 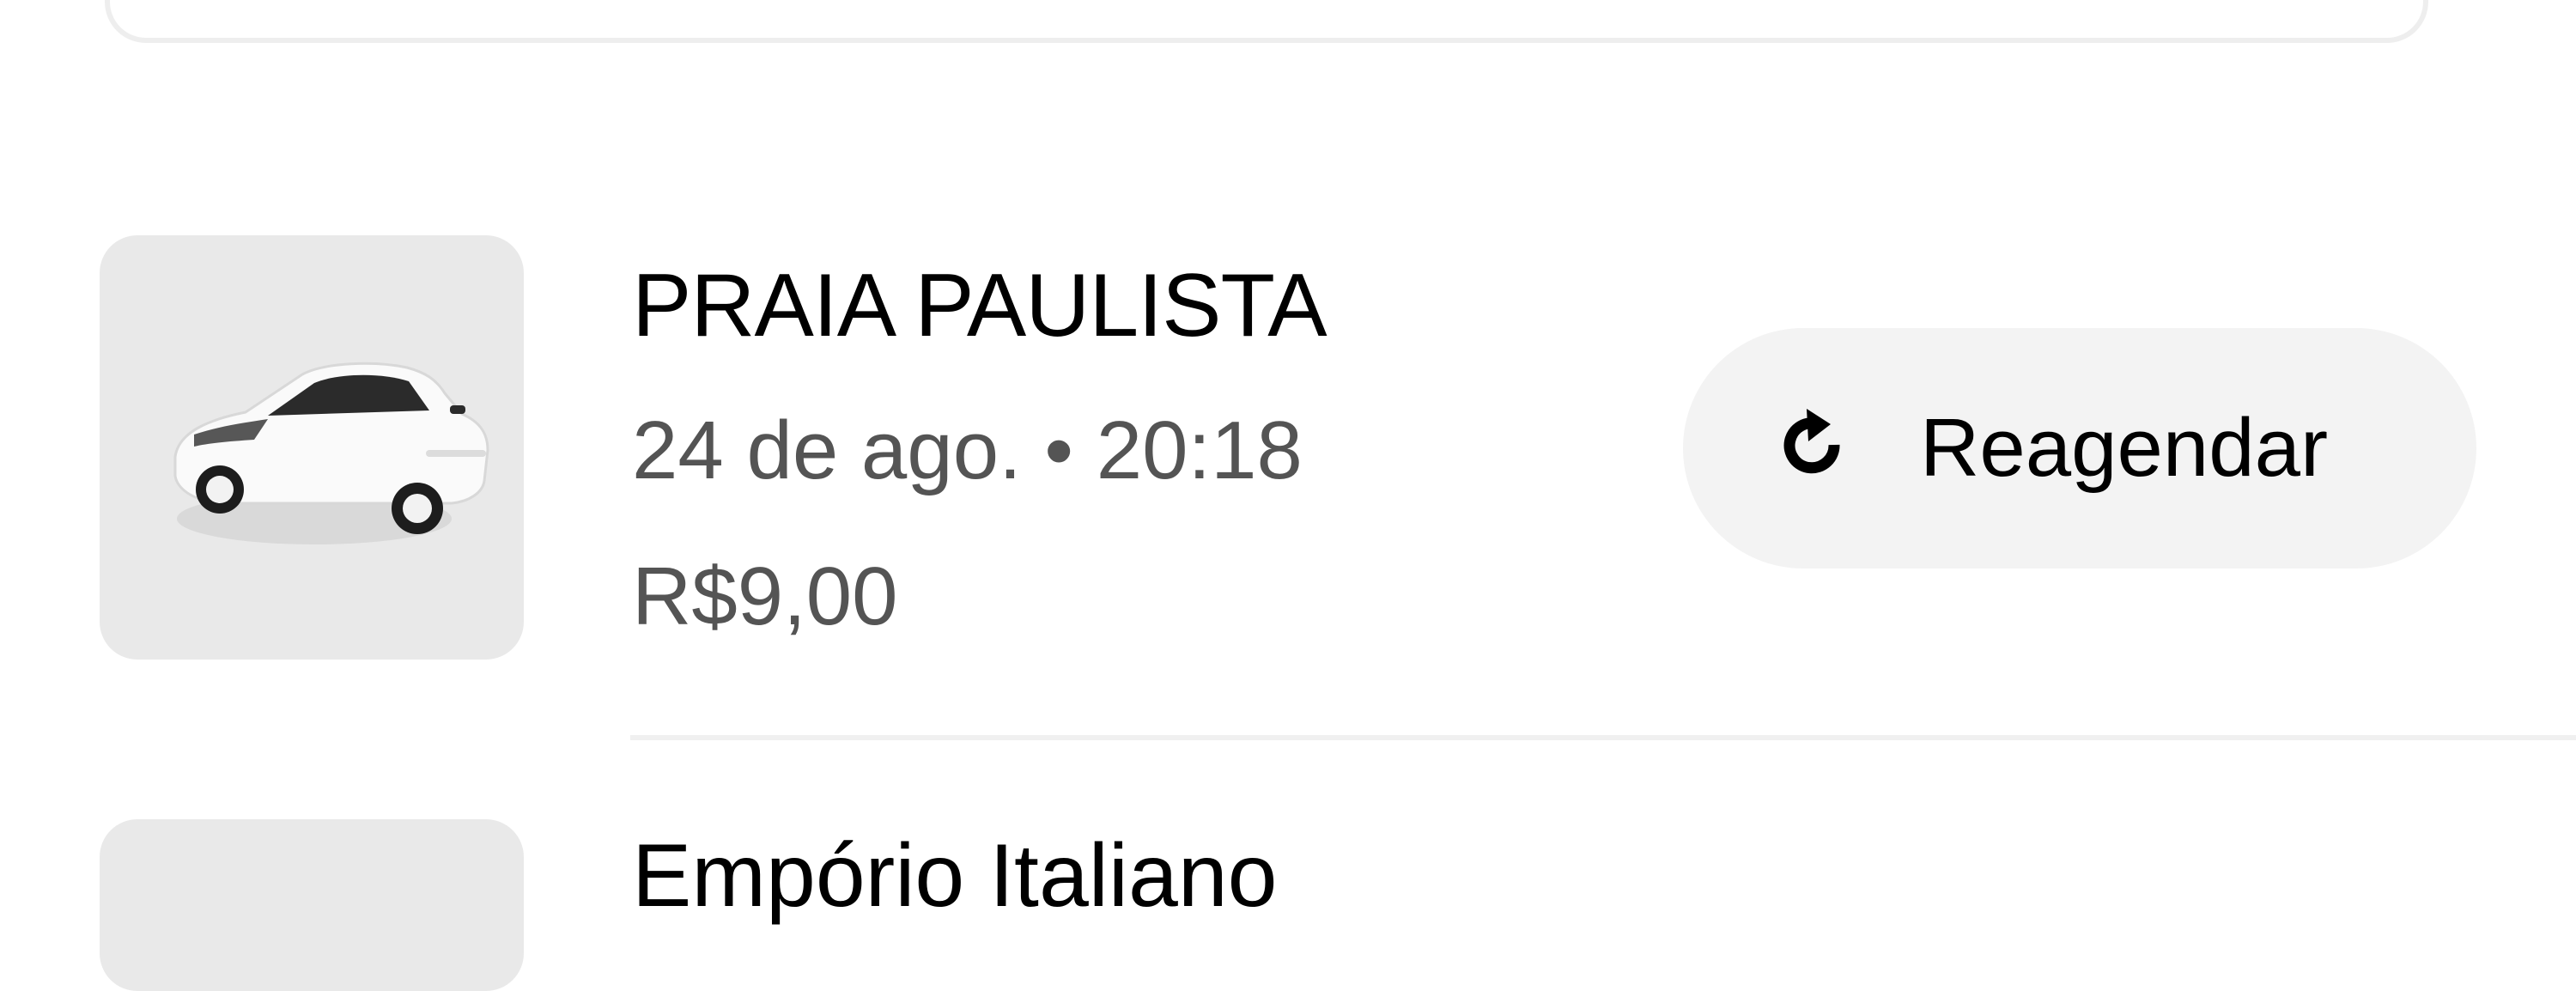 I want to click on vehicle-thumbnail, so click(x=312, y=447).